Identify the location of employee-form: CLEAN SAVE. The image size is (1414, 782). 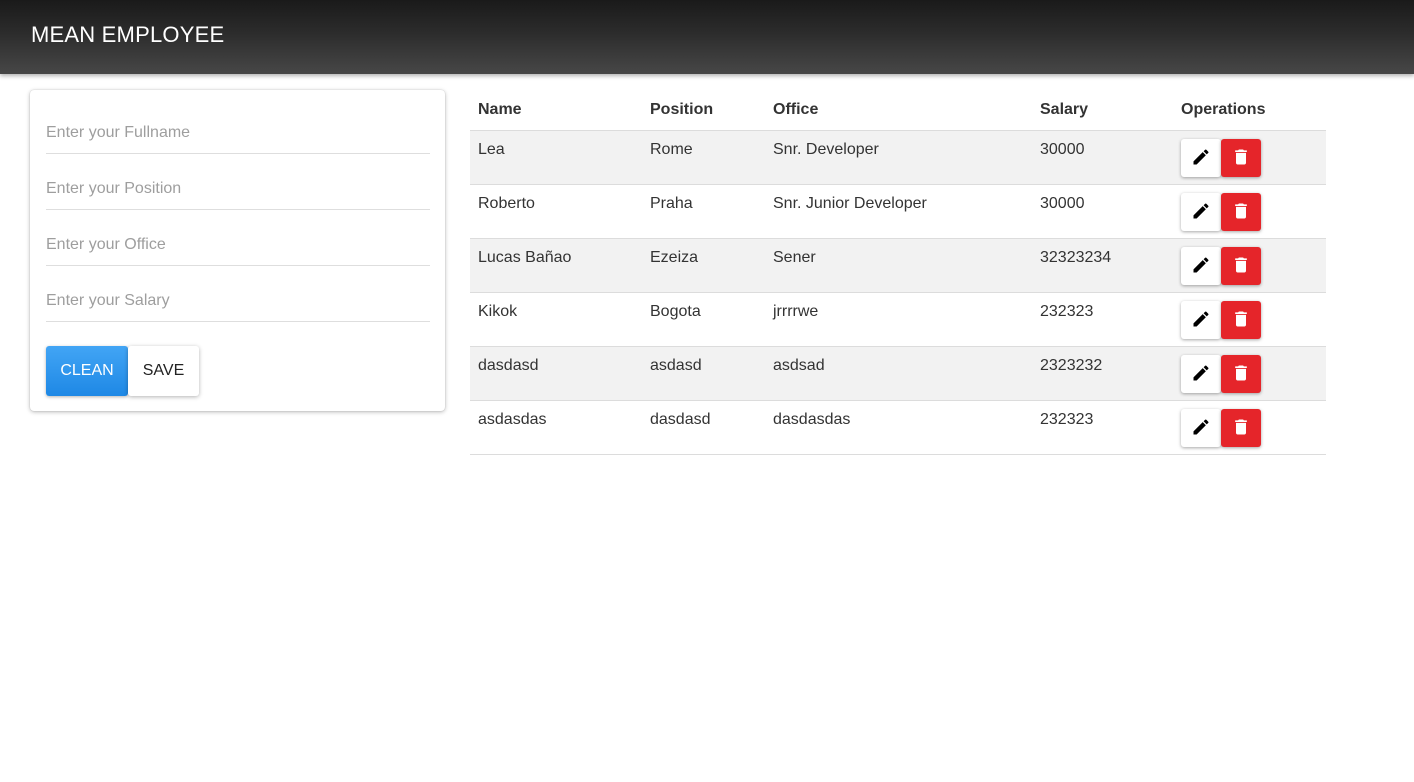
(237, 250).